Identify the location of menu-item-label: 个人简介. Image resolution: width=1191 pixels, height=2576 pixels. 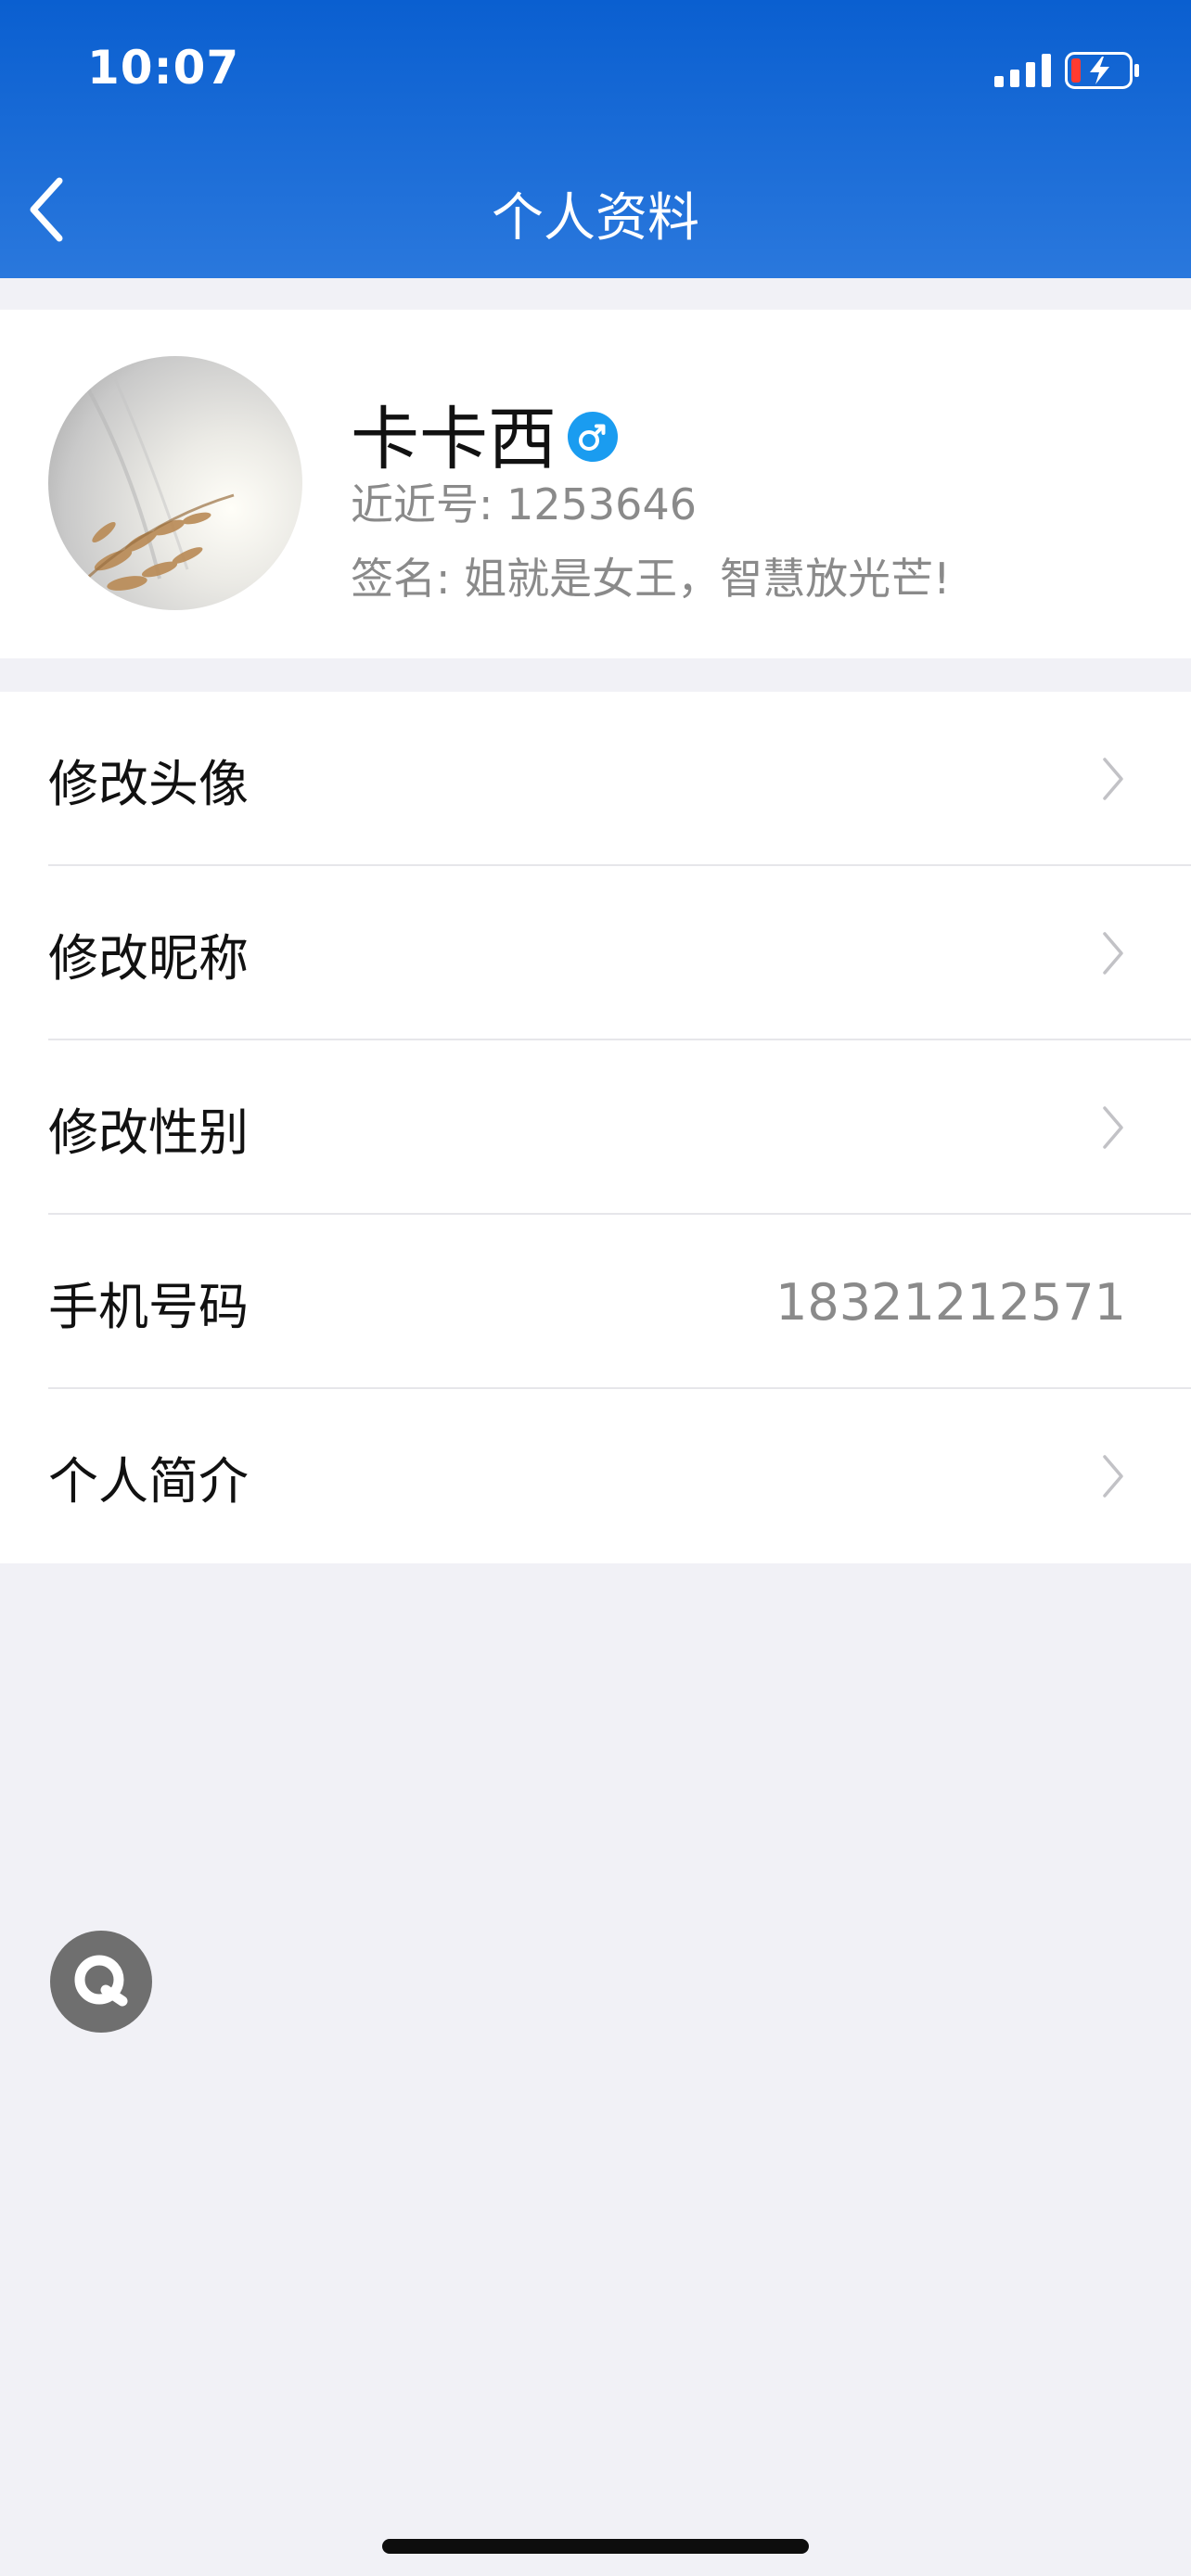
(148, 1481).